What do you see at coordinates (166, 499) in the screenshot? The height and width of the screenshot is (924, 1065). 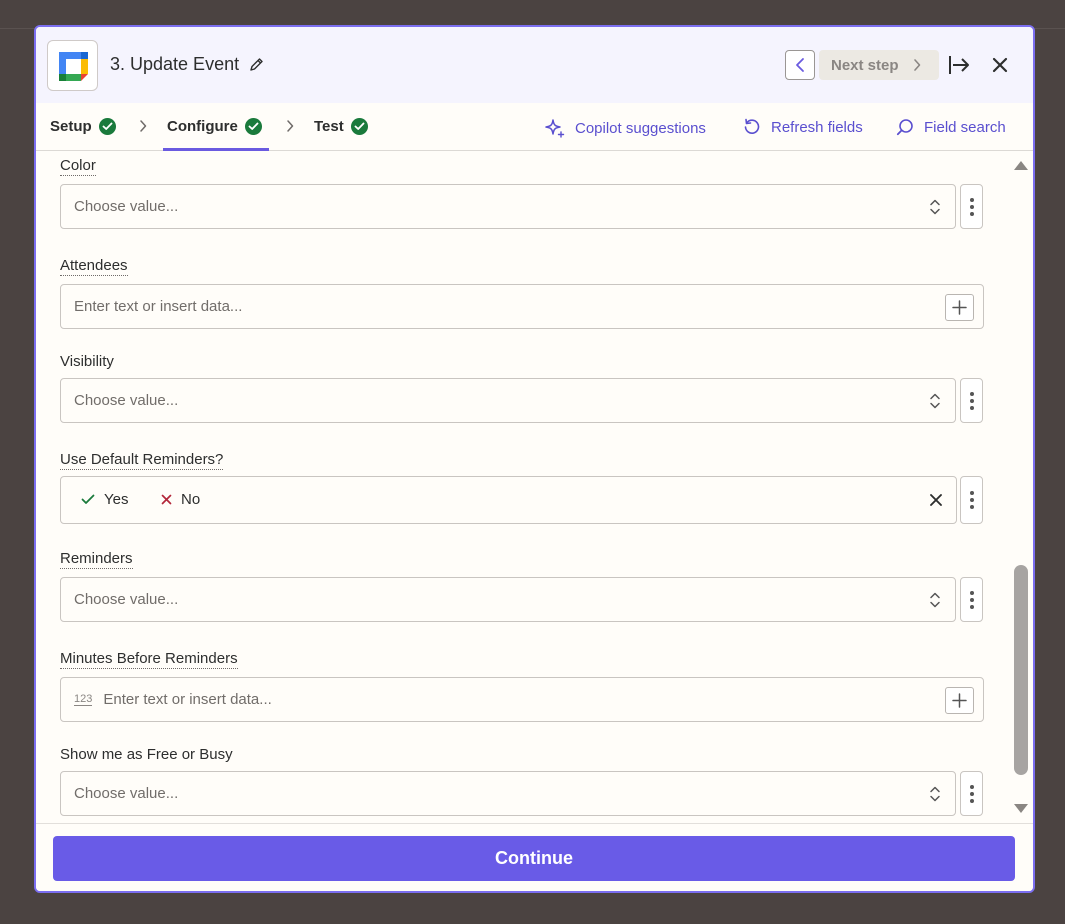 I see `x-icon` at bounding box center [166, 499].